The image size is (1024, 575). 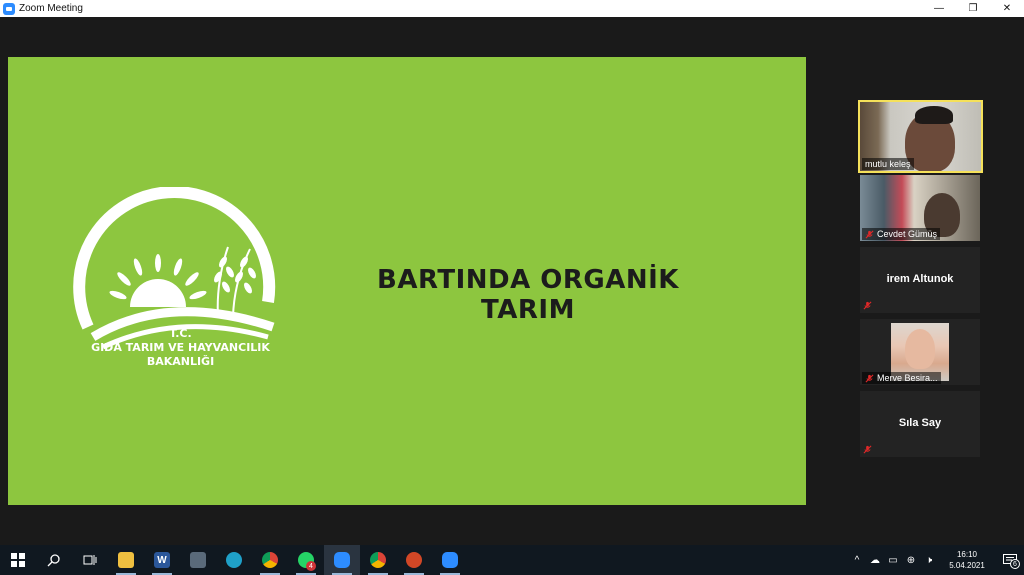 I want to click on calculator-icon, so click(x=198, y=560).